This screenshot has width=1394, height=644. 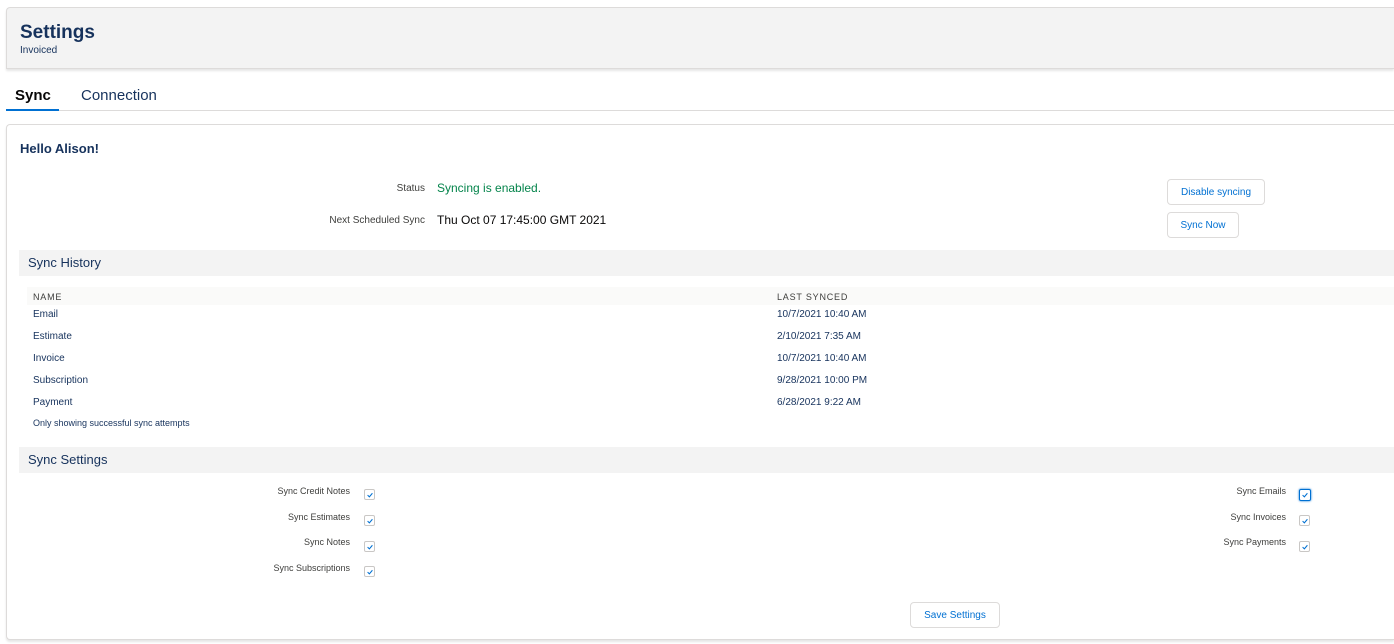 I want to click on sync-payments-label: Sync Payments, so click(x=1254, y=542).